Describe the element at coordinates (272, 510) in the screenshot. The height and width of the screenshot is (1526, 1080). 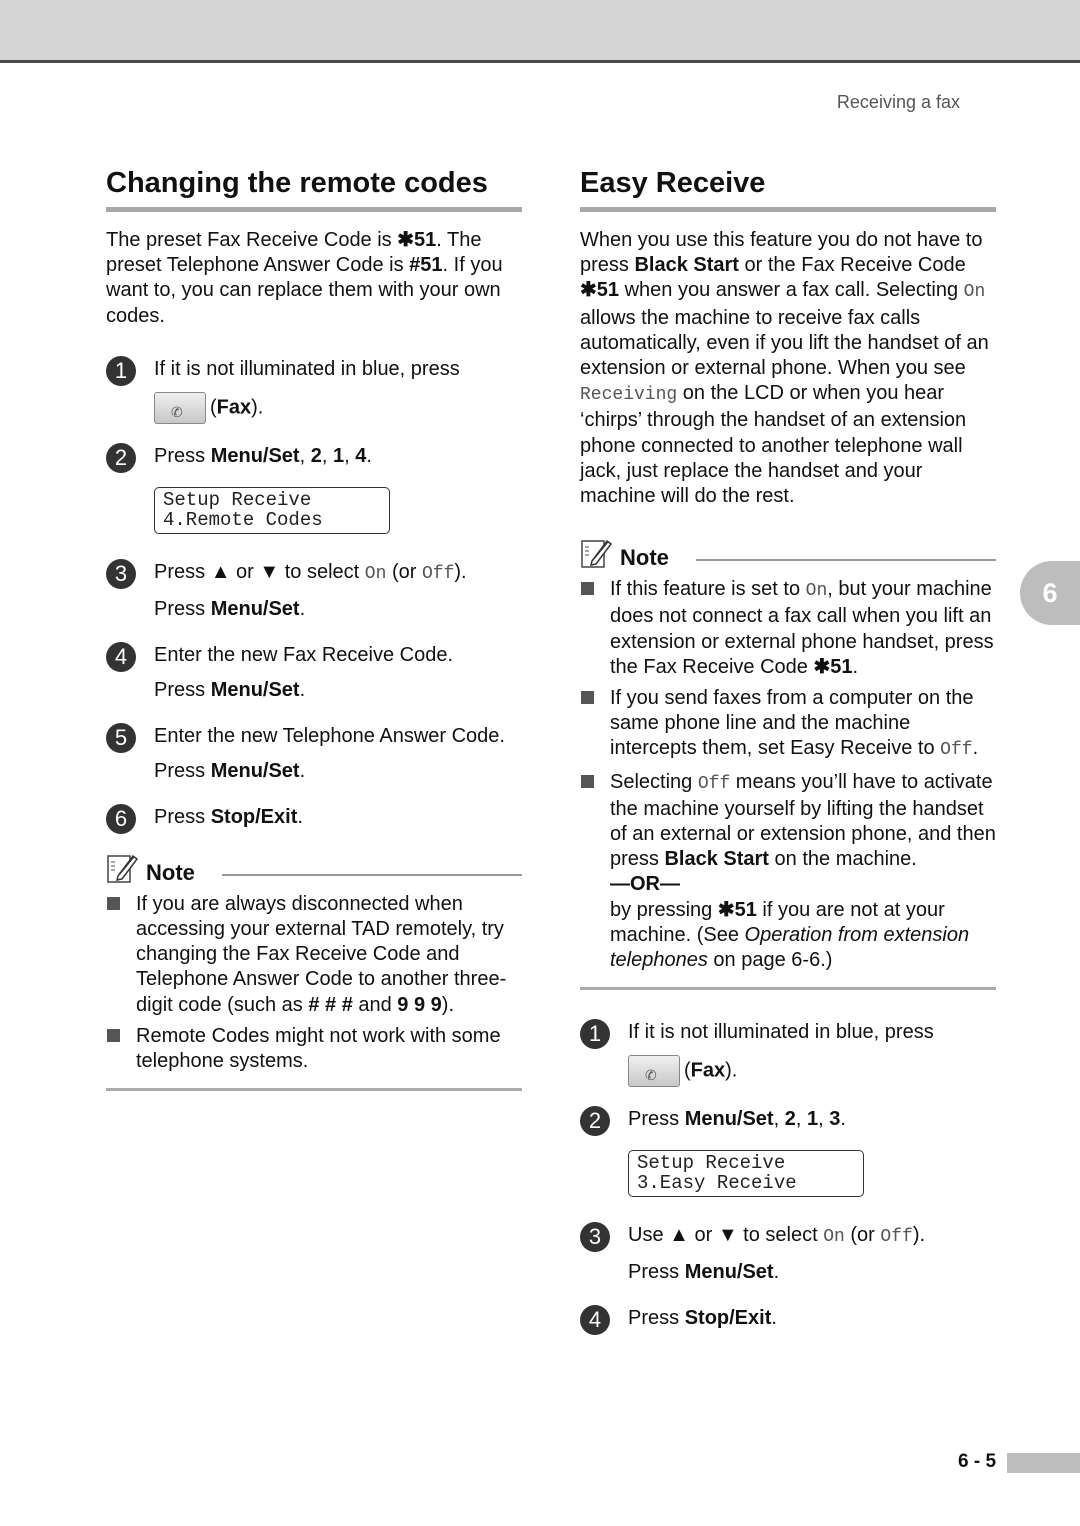
I see `lcd-display: Setup Receive 4.Remote Codes` at that location.